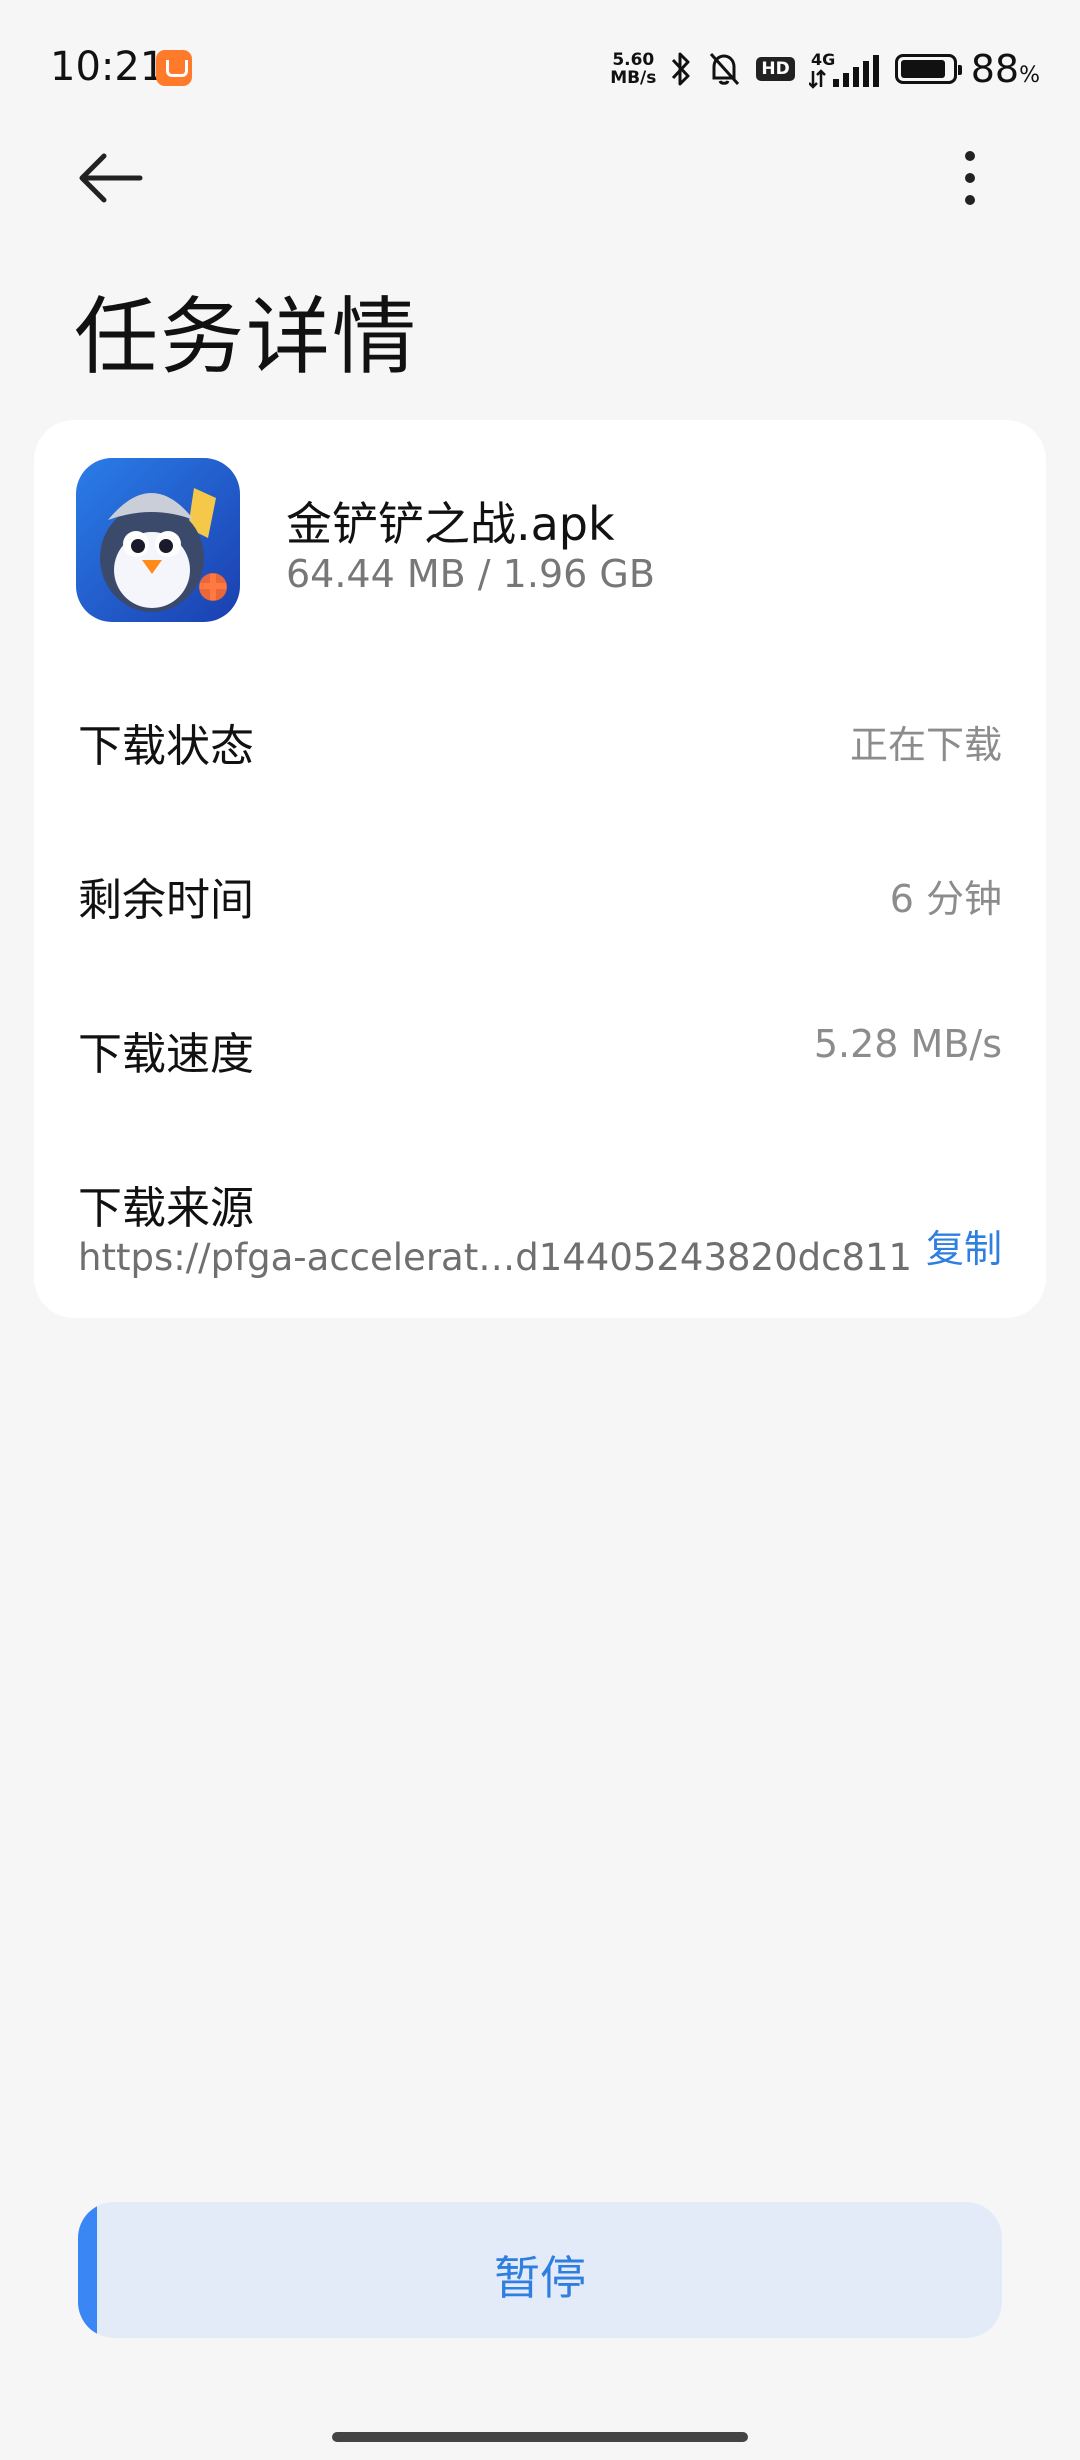 The height and width of the screenshot is (2460, 1080). Describe the element at coordinates (945, 899) in the screenshot. I see `remaining-time-value: 6 分钟` at that location.